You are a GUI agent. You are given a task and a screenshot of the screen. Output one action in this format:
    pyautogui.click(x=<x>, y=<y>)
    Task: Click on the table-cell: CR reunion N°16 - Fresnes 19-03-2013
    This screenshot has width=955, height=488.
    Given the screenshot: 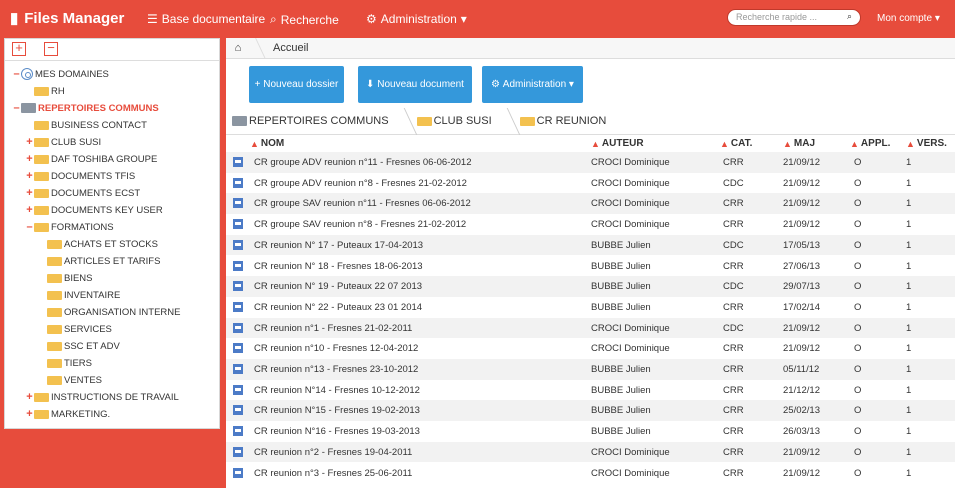 What is the action you would take?
    pyautogui.click(x=337, y=431)
    